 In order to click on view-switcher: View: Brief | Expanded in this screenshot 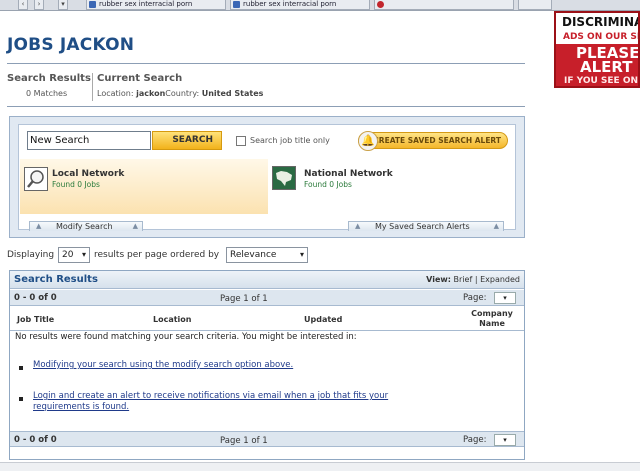, I will do `click(473, 279)`.